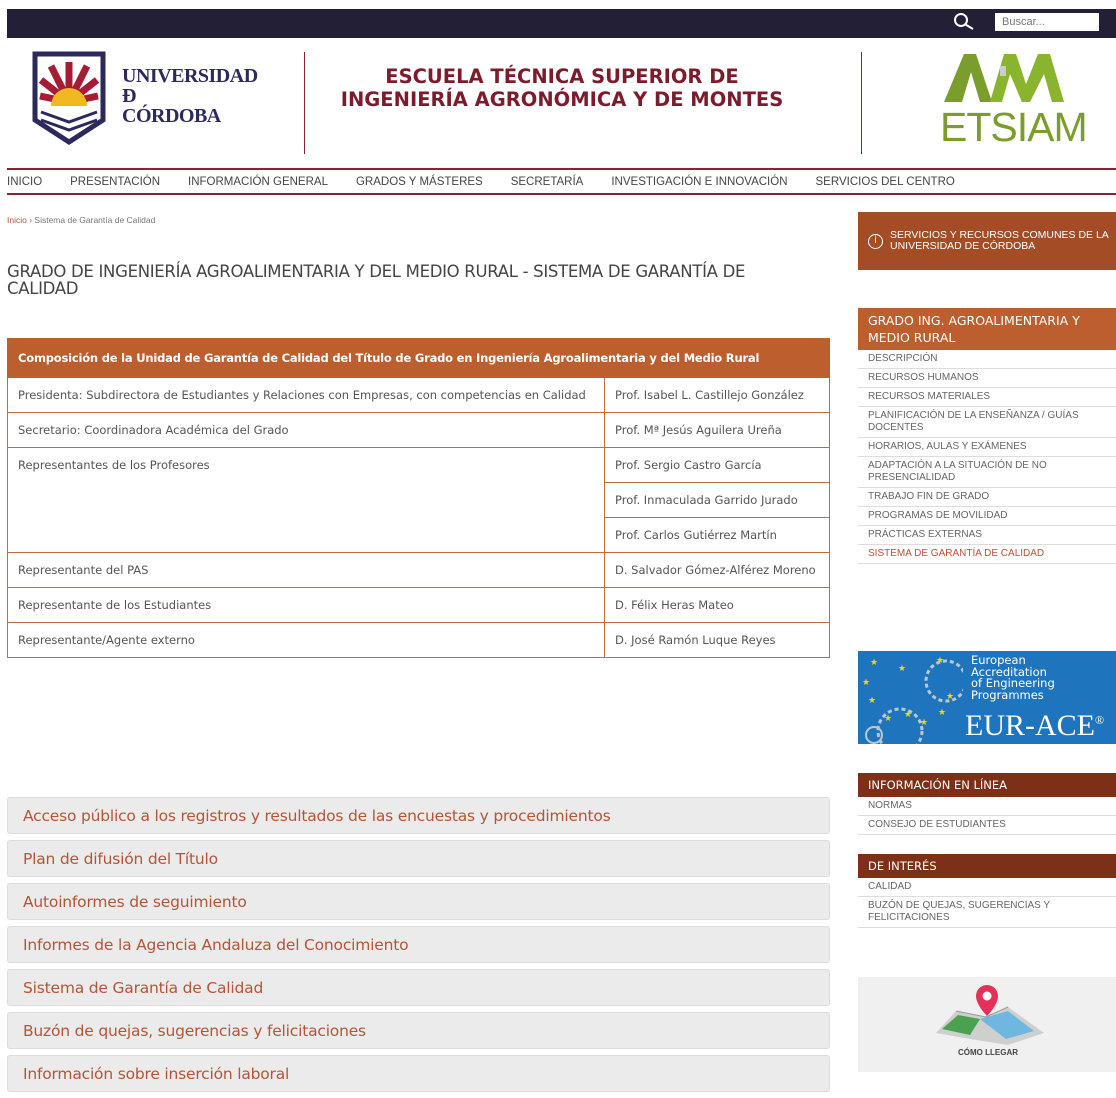 This screenshot has height=1098, width=1116. I want to click on nav-item-secretaria: SECRETARÍA, so click(547, 182).